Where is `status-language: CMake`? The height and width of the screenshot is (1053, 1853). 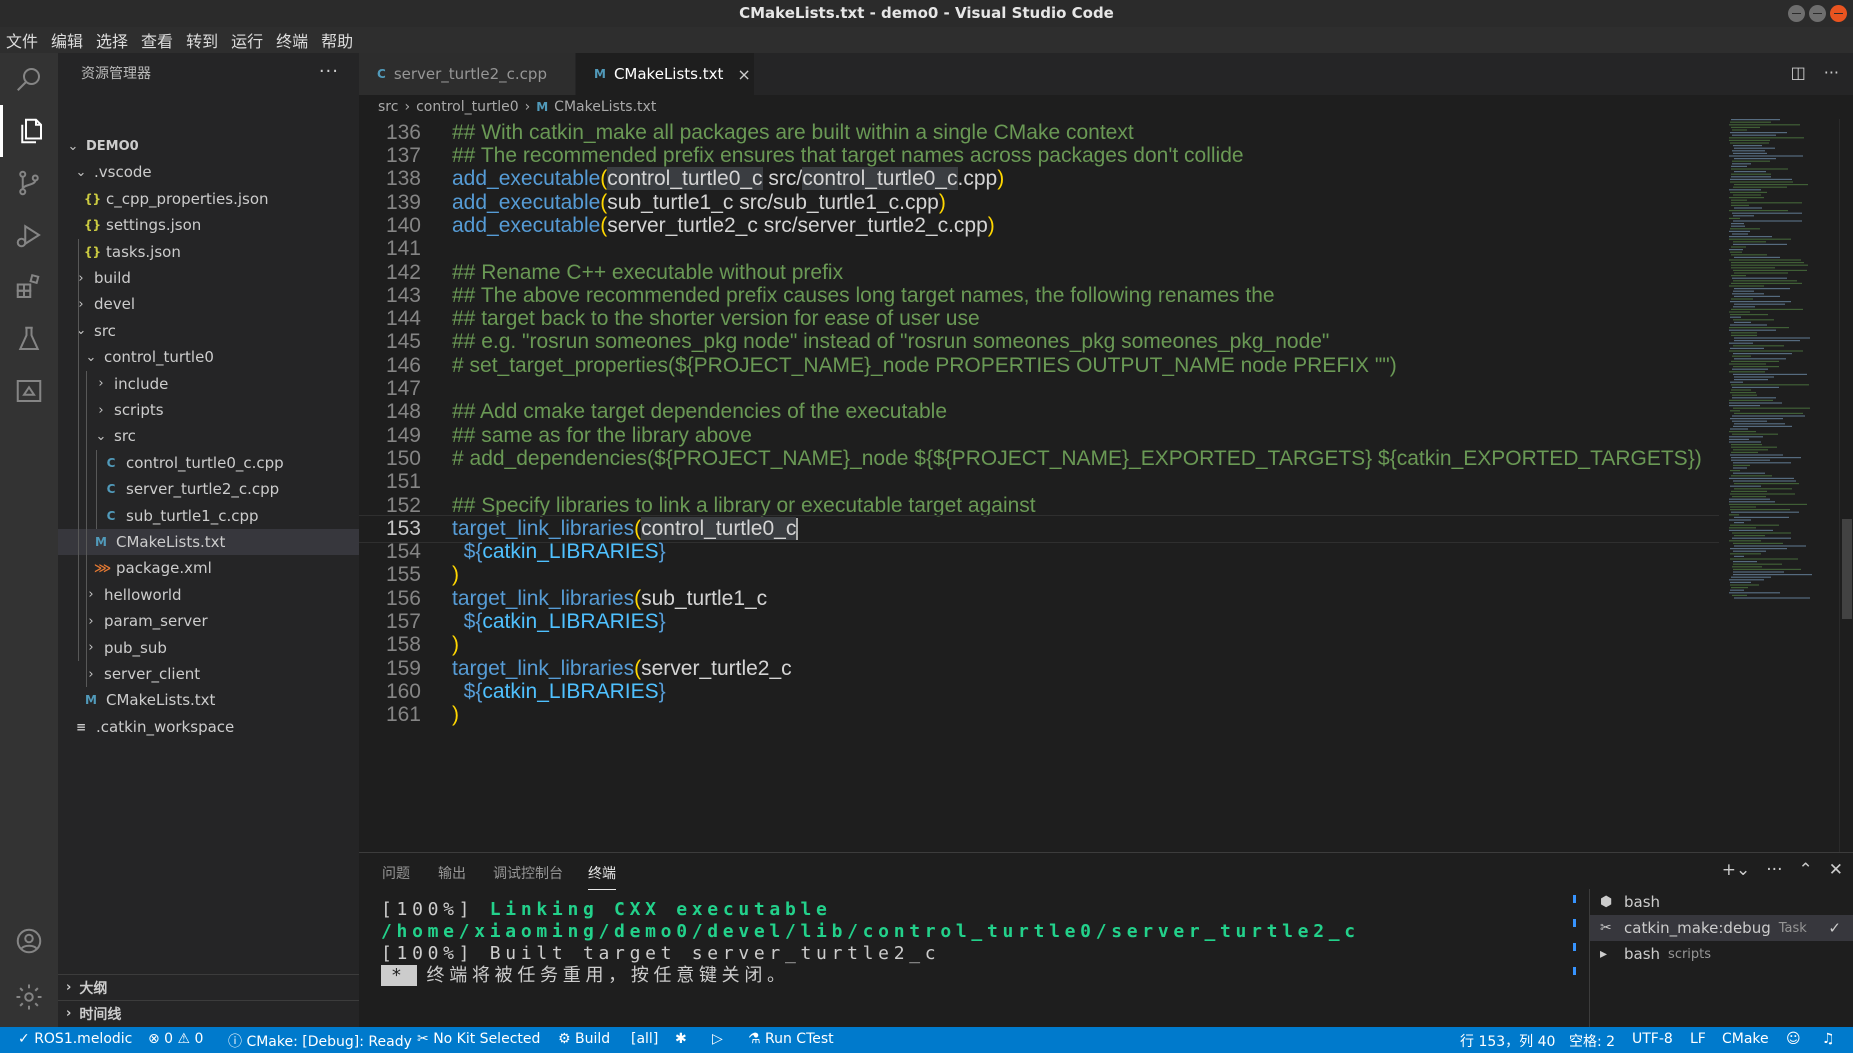 status-language: CMake is located at coordinates (1745, 1039).